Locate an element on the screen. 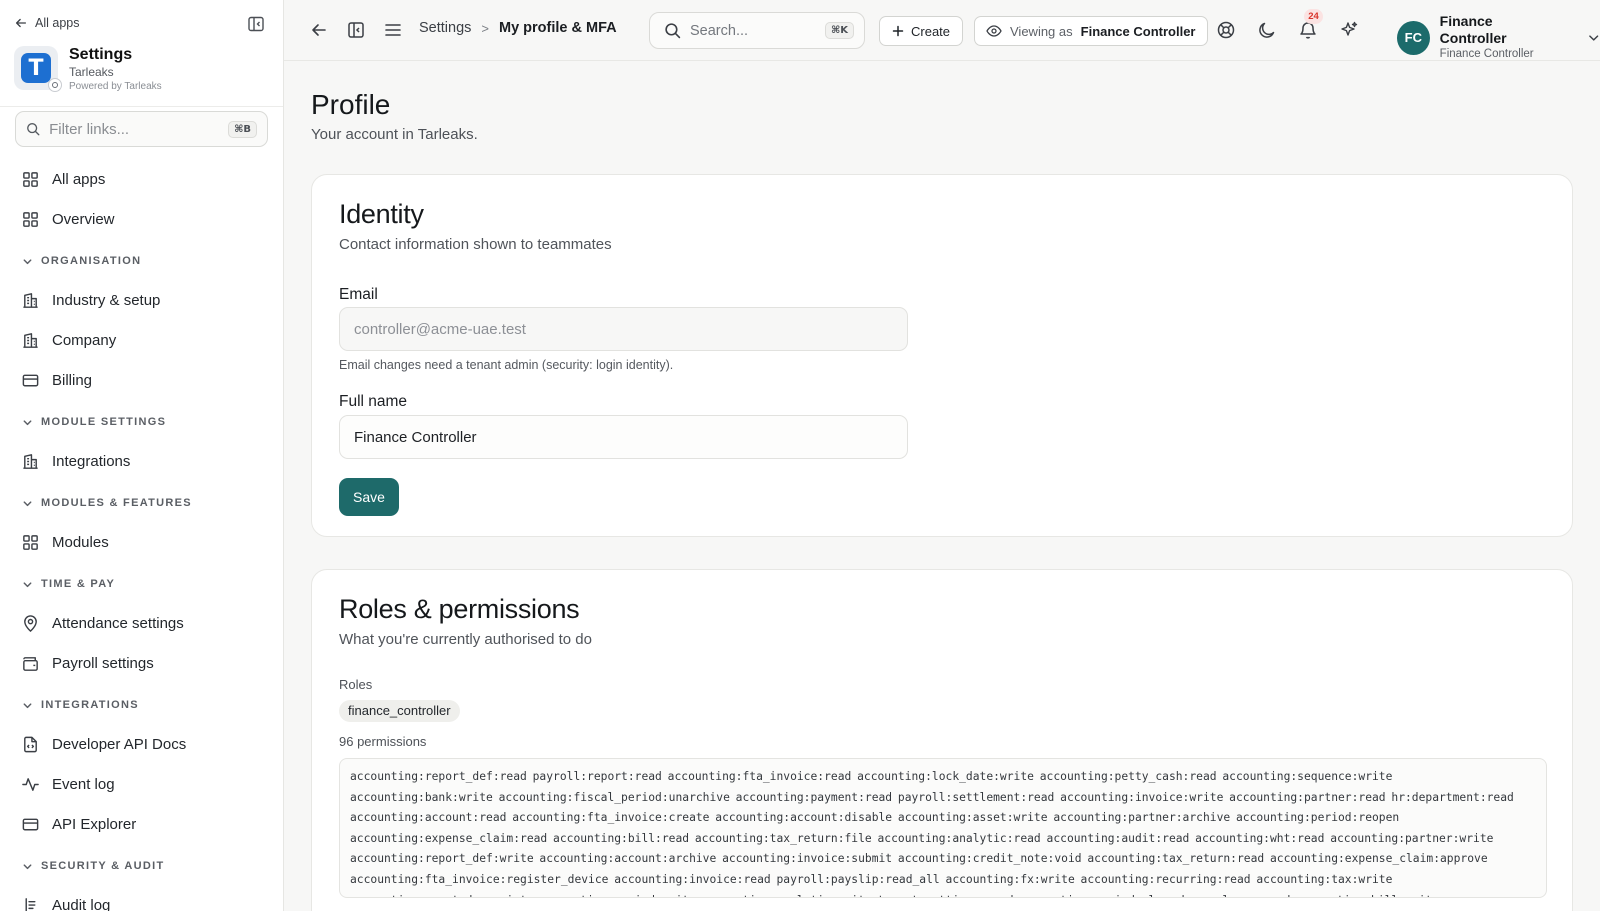 The width and height of the screenshot is (1600, 911). create-button: Create is located at coordinates (921, 31).